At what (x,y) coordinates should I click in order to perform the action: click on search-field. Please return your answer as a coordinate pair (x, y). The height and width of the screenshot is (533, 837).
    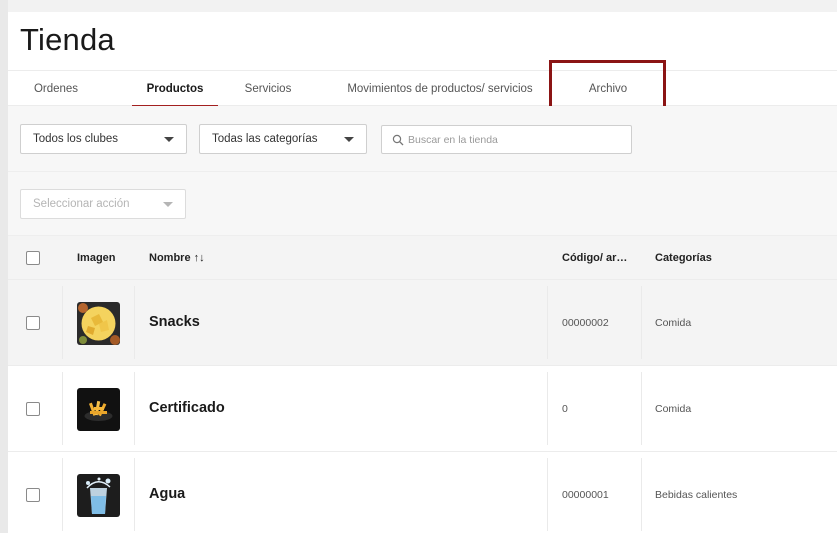
    Looking at the image, I should click on (506, 139).